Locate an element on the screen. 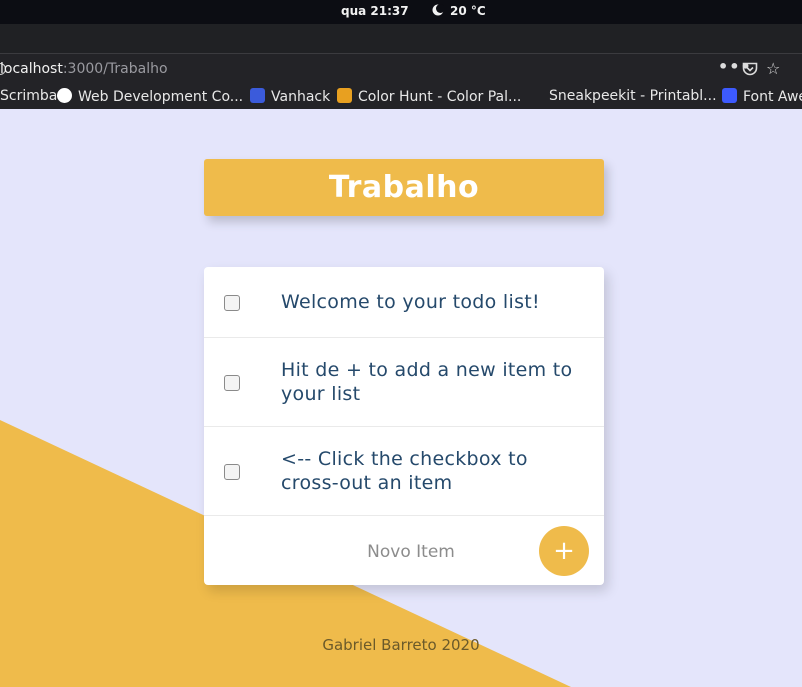 This screenshot has height=687, width=802. system-top-bar: qua 21:37 20 °C is located at coordinates (401, 12).